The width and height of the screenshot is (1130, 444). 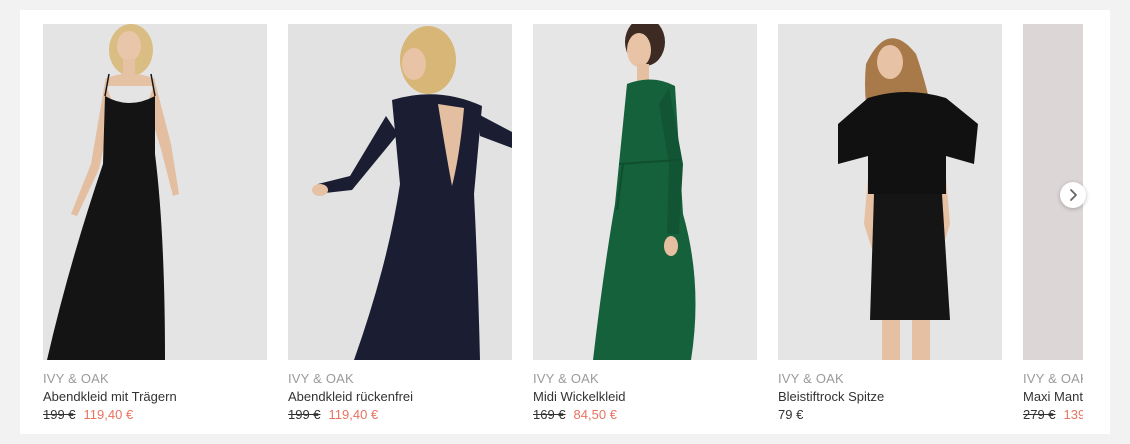 I want to click on product-price: 279 € 139, so click(x=1053, y=414).